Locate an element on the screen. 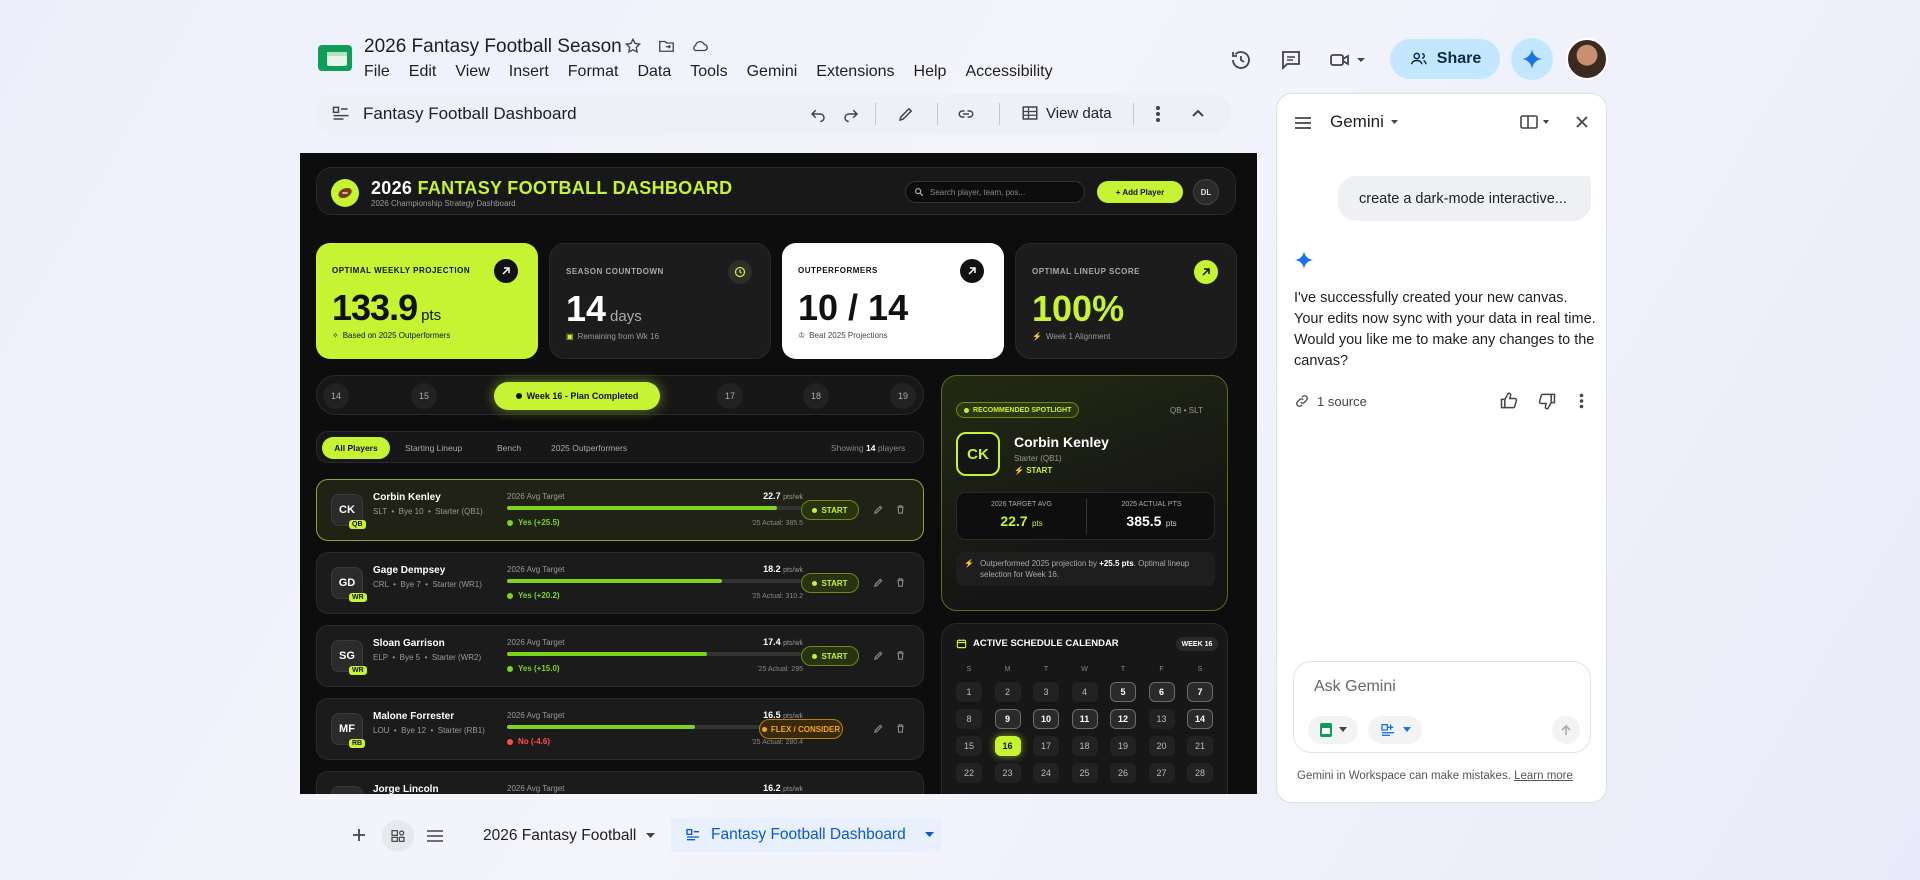  gemini-model-selector: Gemini is located at coordinates (1364, 122).